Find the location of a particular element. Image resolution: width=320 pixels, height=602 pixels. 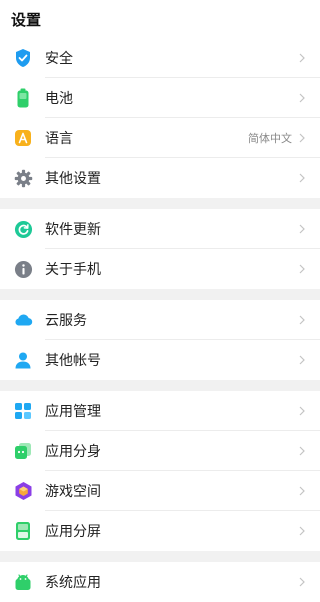

language-value: 简体中文 is located at coordinates (270, 138).